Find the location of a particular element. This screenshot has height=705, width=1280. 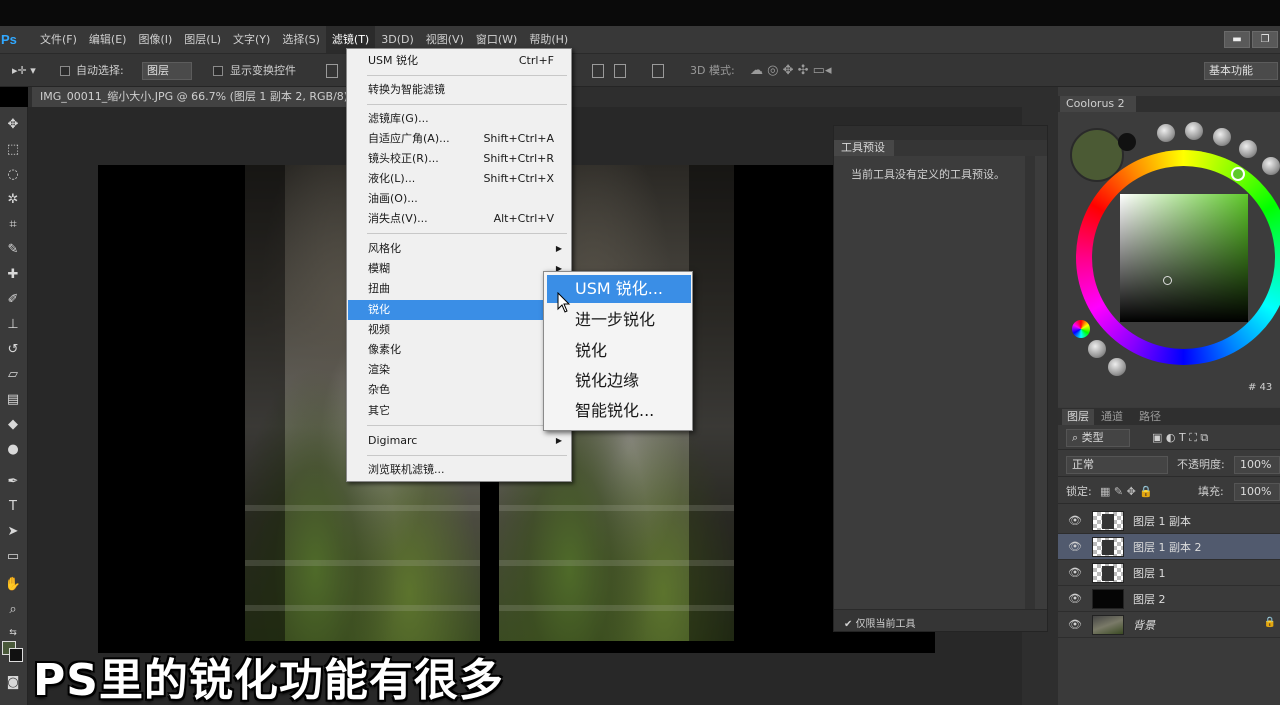

layer-thumbnail is located at coordinates (1108, 625).